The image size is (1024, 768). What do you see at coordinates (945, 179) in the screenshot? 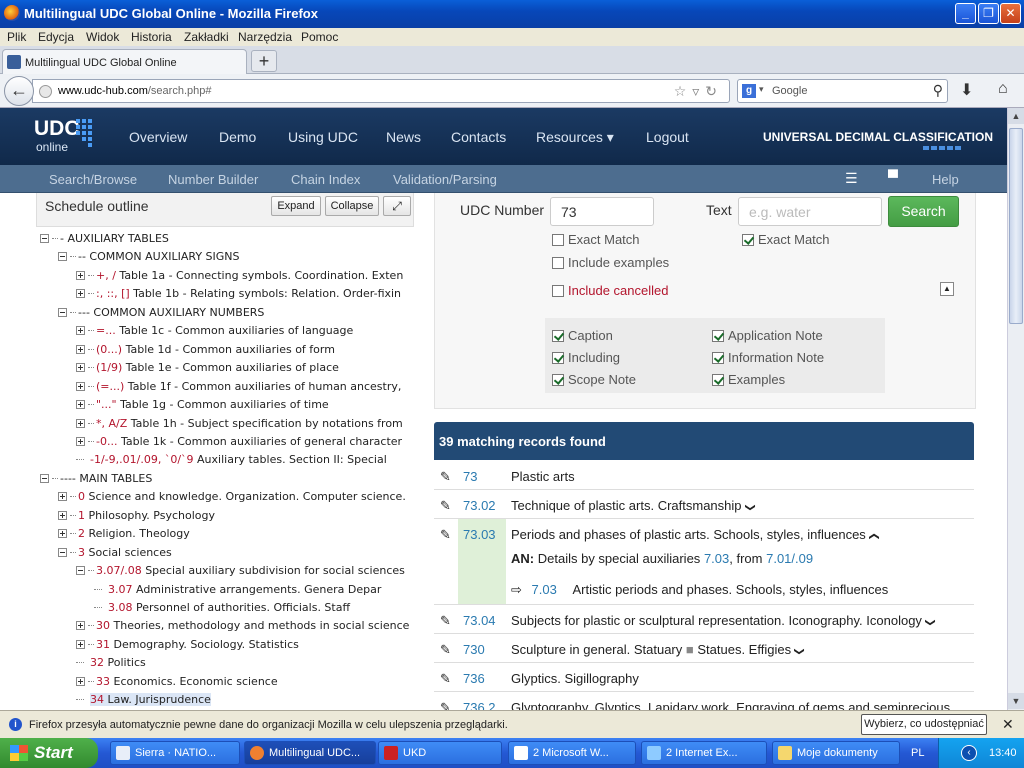
I see `subnav-help: Help` at bounding box center [945, 179].